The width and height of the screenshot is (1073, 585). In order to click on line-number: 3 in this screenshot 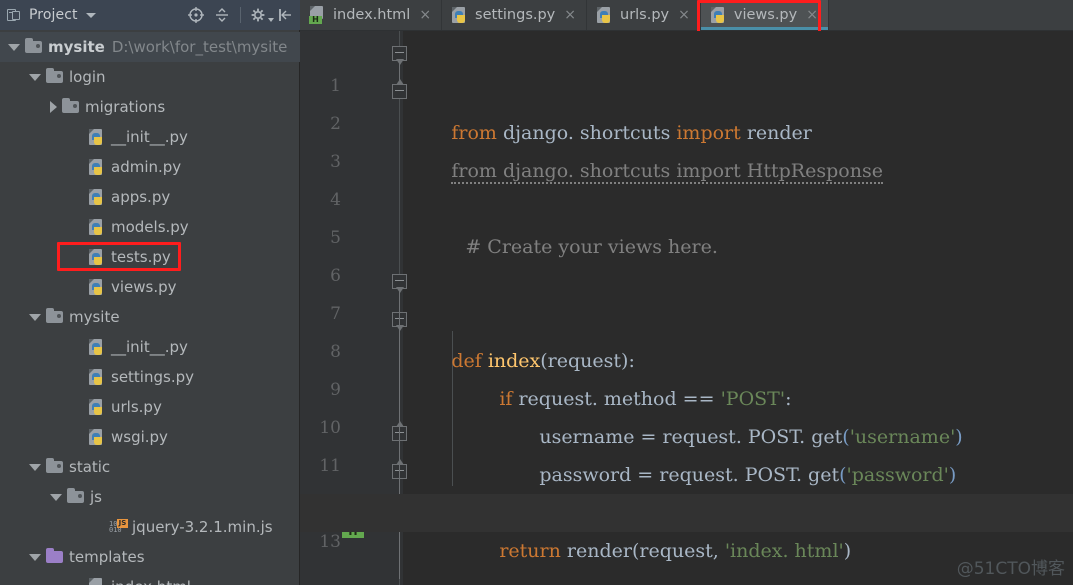, I will do `click(335, 162)`.